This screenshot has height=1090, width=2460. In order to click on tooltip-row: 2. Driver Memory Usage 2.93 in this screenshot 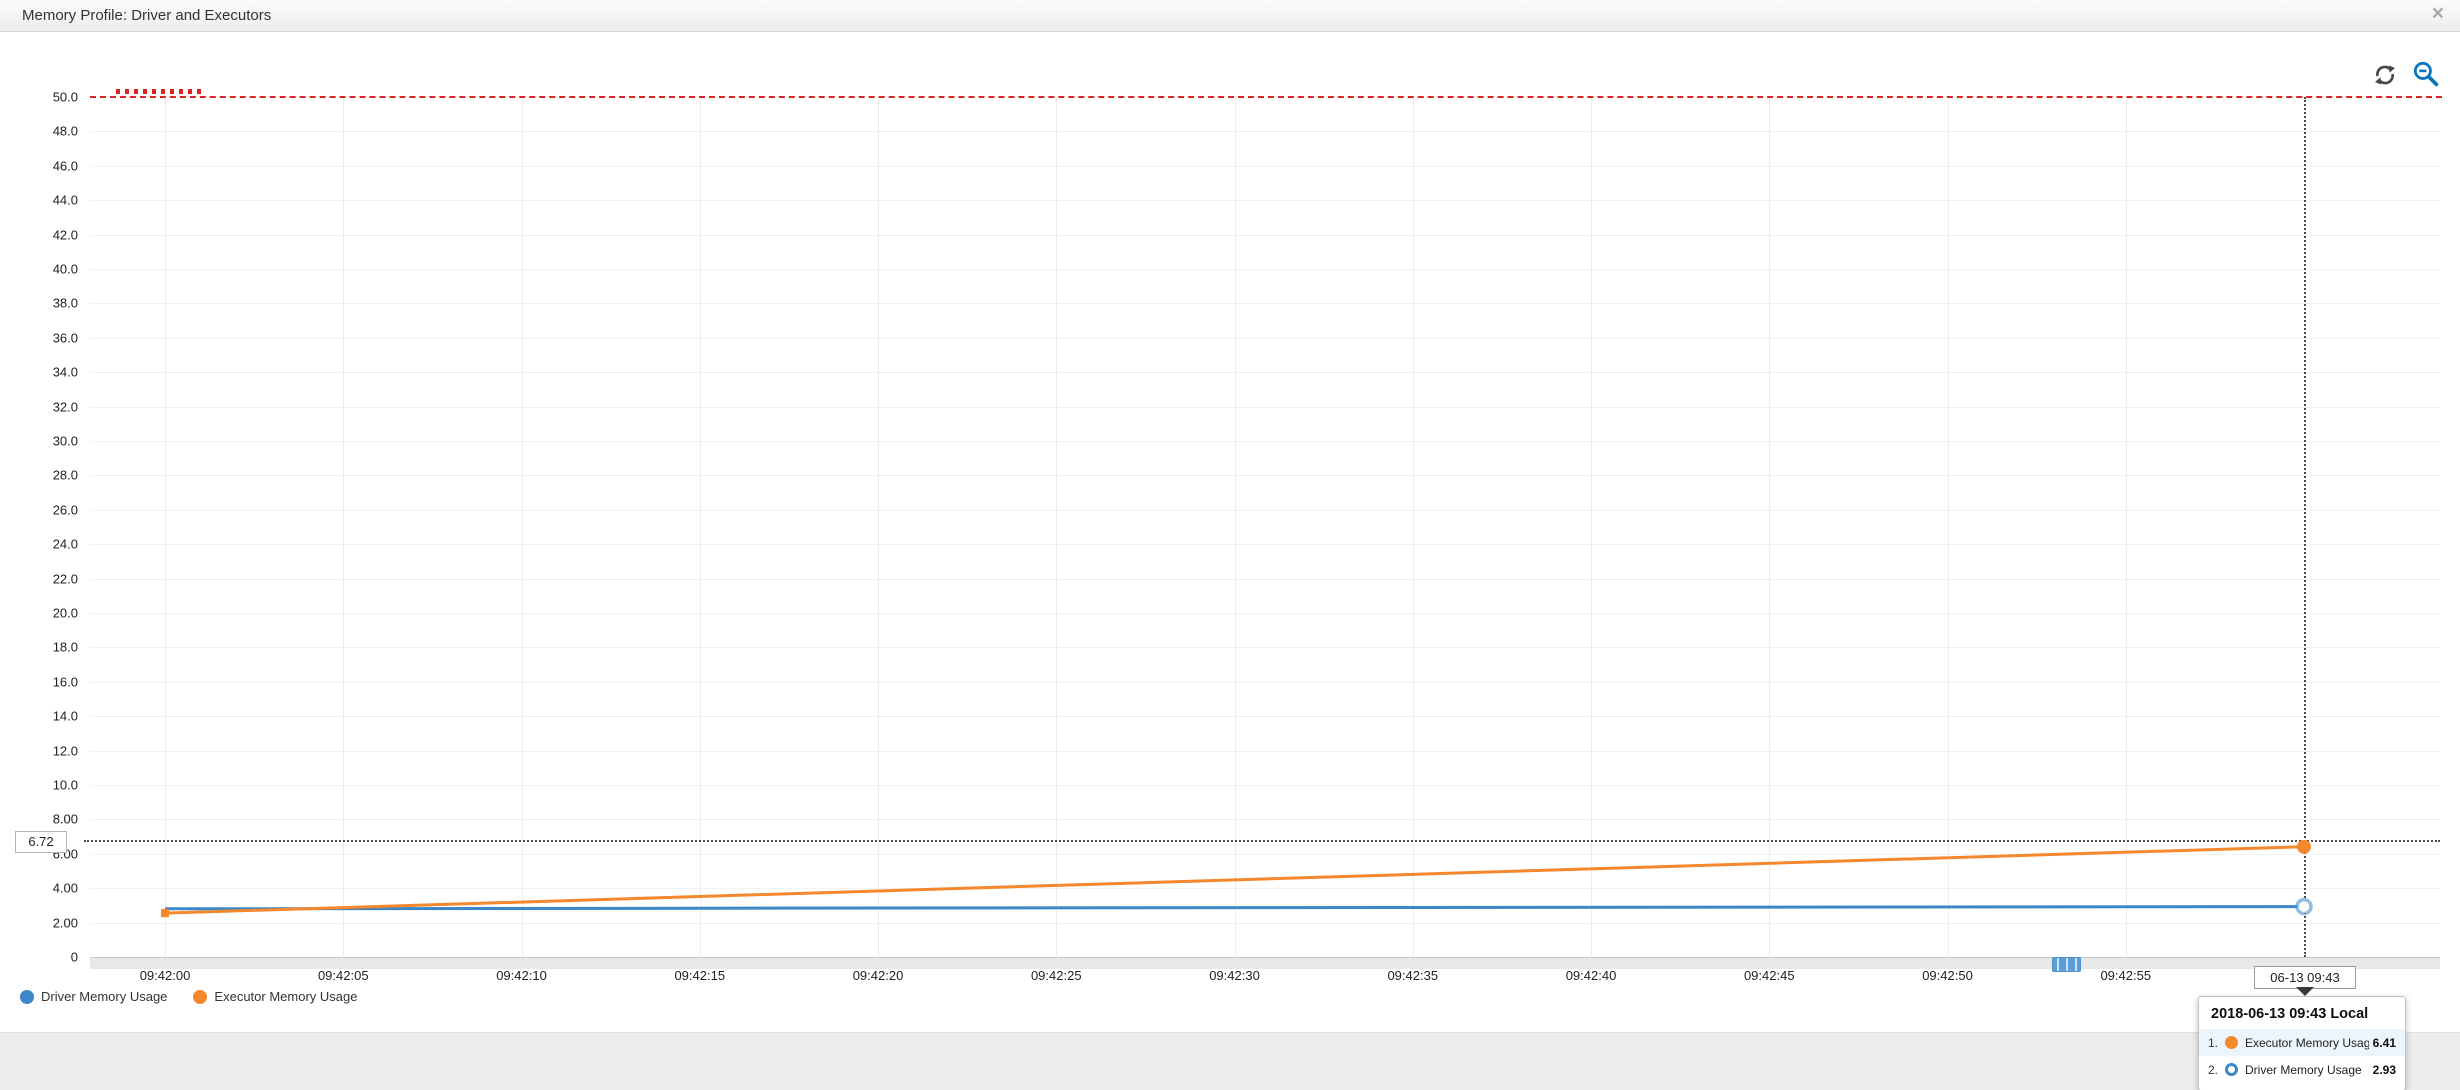, I will do `click(2302, 1069)`.